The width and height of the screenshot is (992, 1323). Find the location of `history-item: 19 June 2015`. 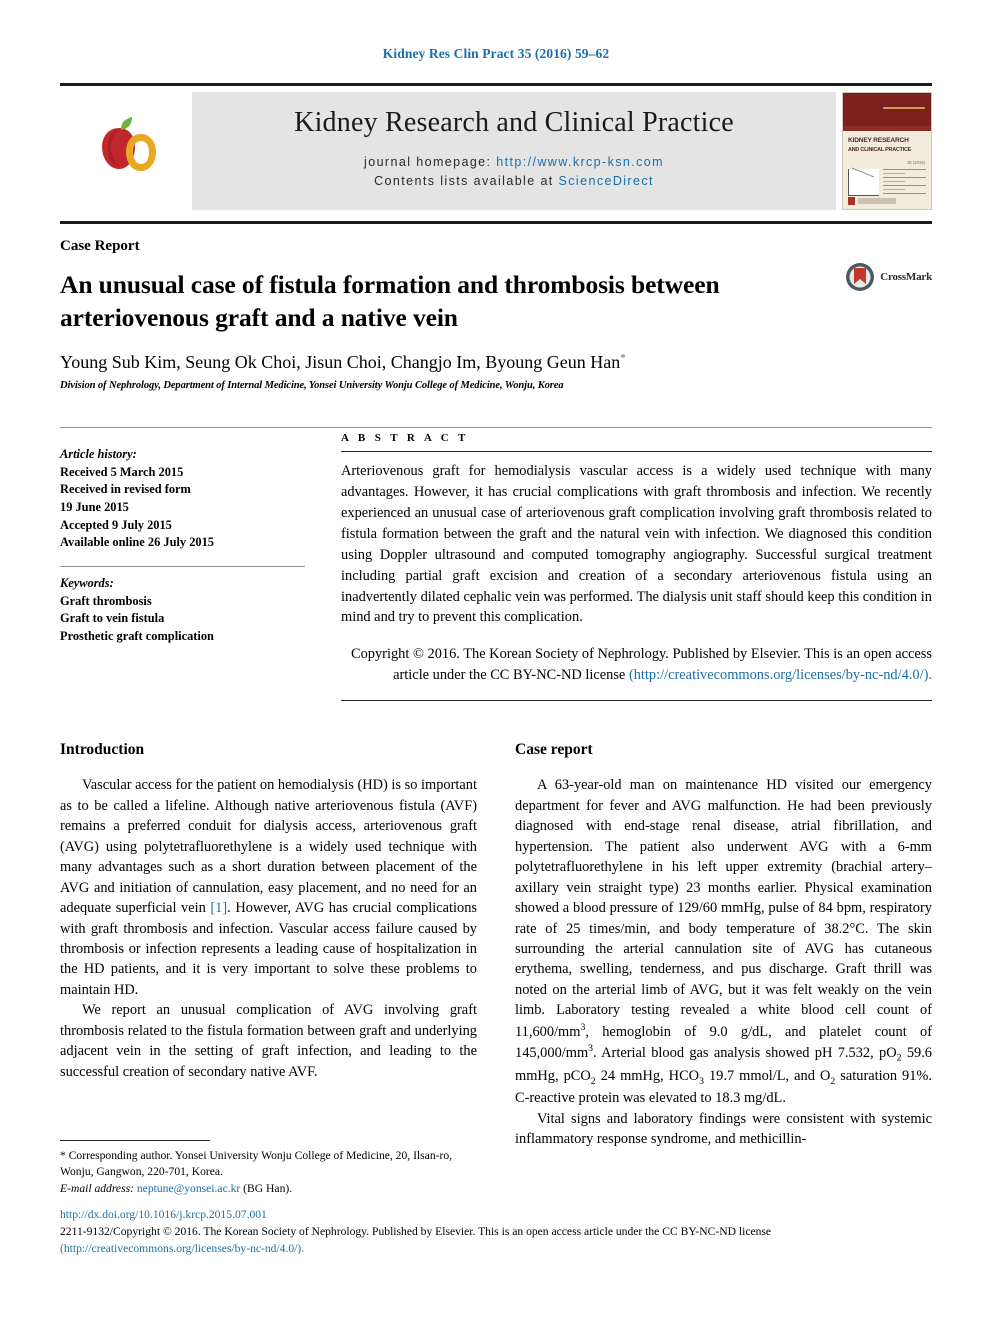

history-item: 19 June 2015 is located at coordinates (94, 507).